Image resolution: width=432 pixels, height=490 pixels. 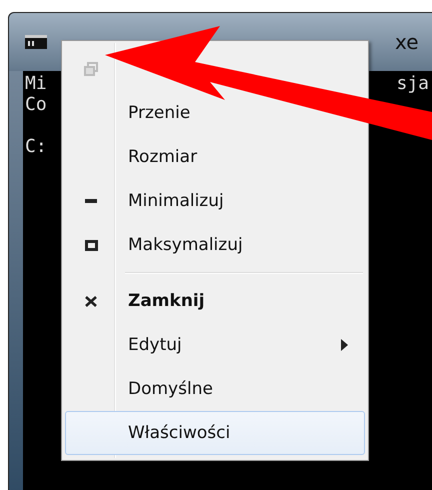 I want to click on menu-item: Zamknij, so click(x=215, y=301).